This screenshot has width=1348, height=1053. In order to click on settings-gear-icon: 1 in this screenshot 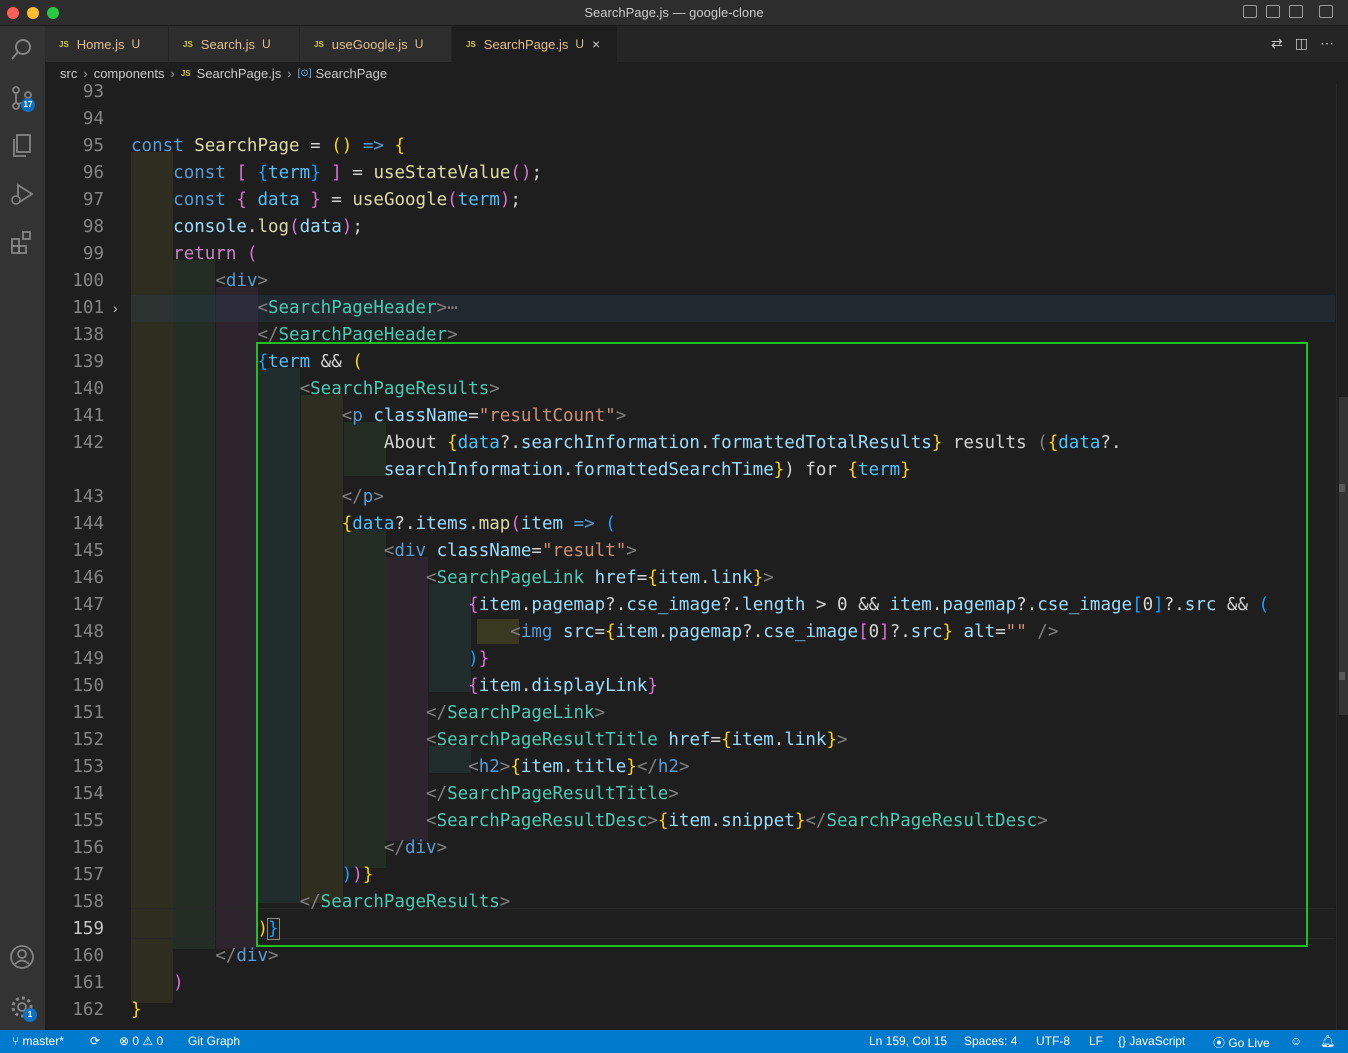, I will do `click(22, 1007)`.